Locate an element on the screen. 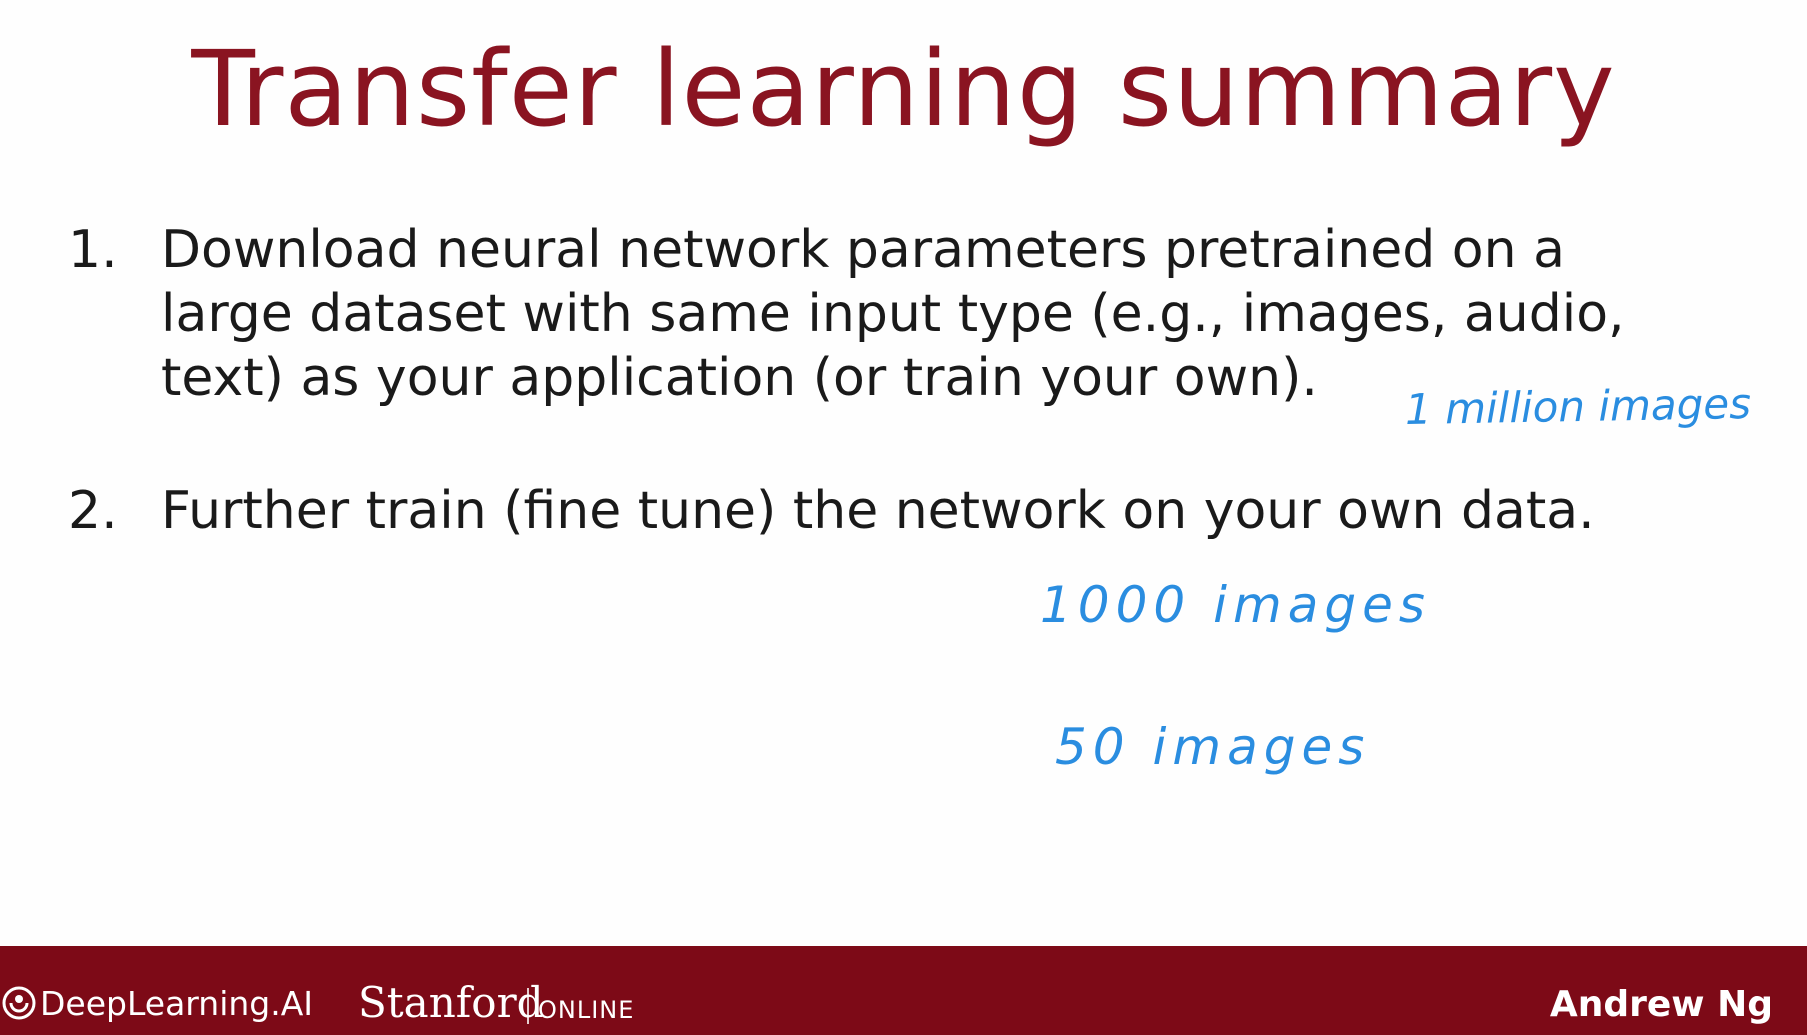 The image size is (1807, 1035). list-item-number: 2. is located at coordinates (93, 511).